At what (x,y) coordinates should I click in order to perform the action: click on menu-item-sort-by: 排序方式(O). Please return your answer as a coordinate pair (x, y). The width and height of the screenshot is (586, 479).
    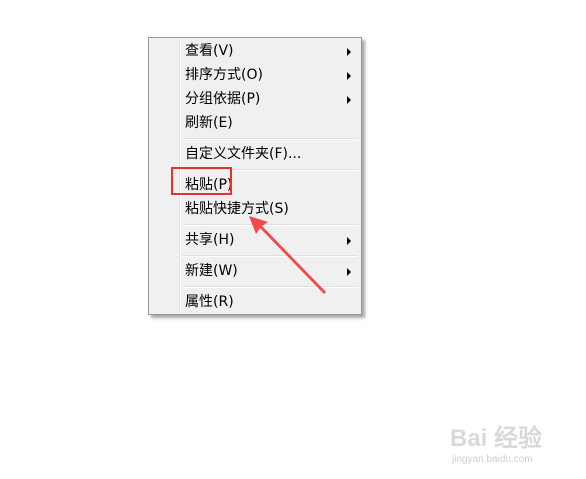
    Looking at the image, I should click on (255, 75).